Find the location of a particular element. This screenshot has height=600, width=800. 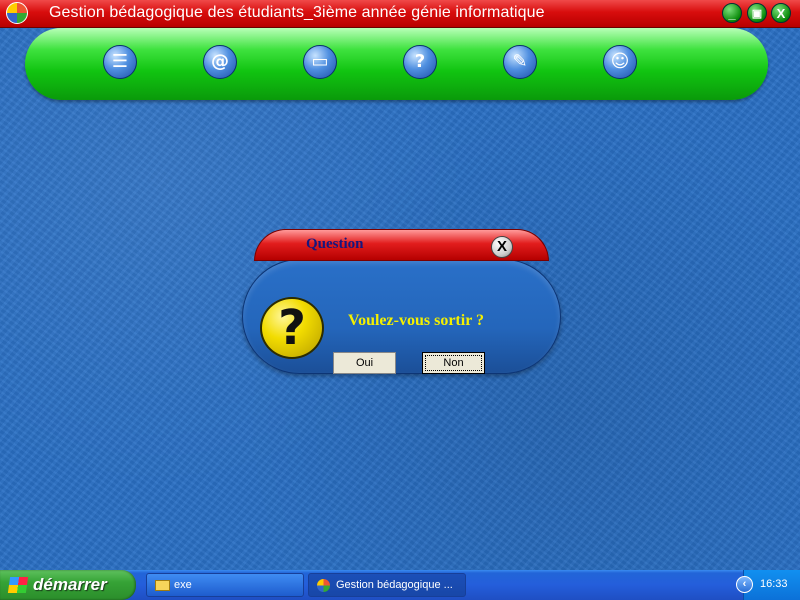

computer-icon: ▭ is located at coordinates (320, 62).